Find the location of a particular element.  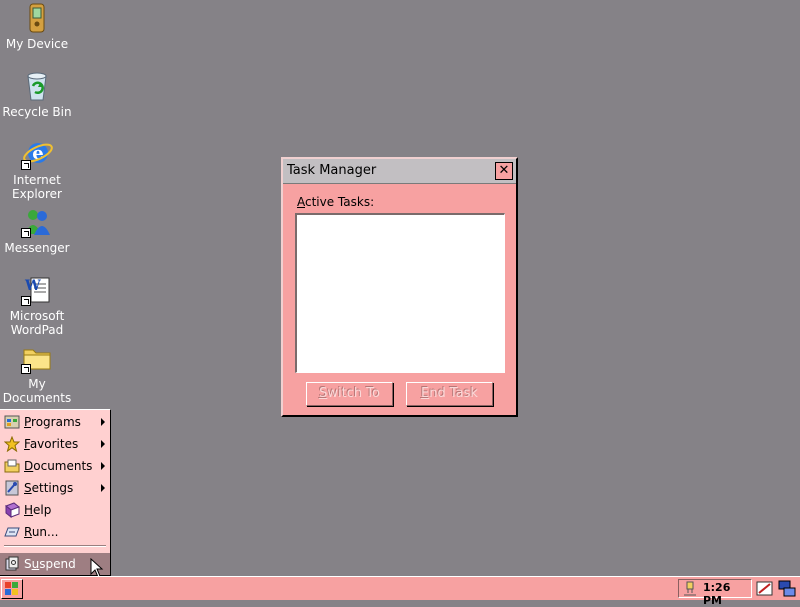

desktop-icon-recycle-bin: Recycle Bin is located at coordinates (37, 94).